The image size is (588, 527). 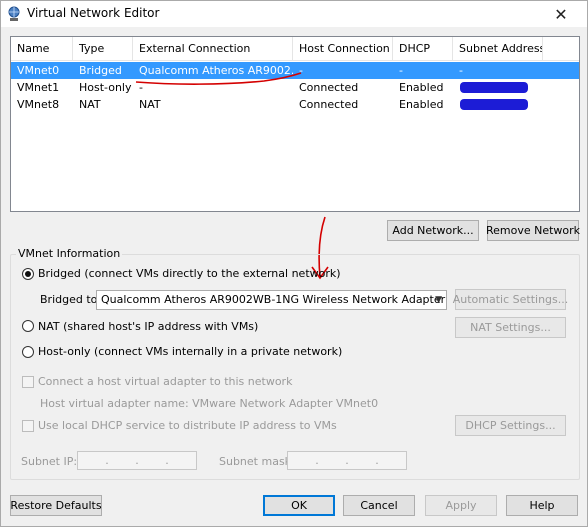 What do you see at coordinates (103, 49) in the screenshot?
I see `column-header-type: Type` at bounding box center [103, 49].